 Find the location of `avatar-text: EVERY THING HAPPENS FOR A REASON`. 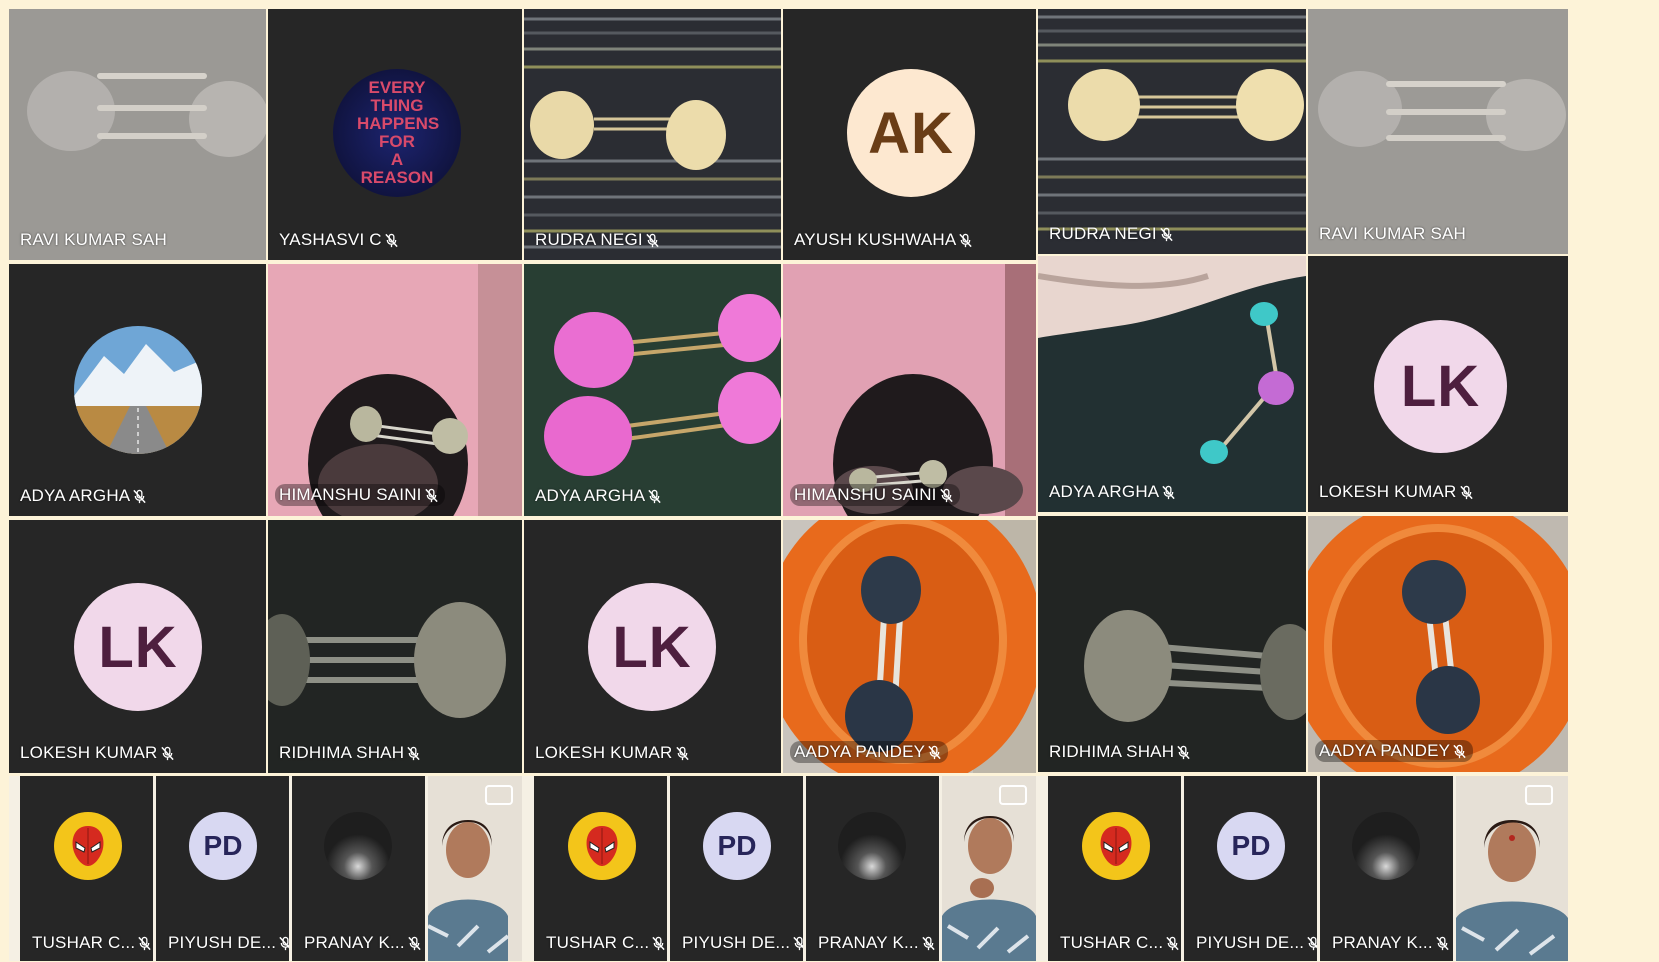

avatar-text: EVERY THING HAPPENS FOR A REASON is located at coordinates (398, 132).